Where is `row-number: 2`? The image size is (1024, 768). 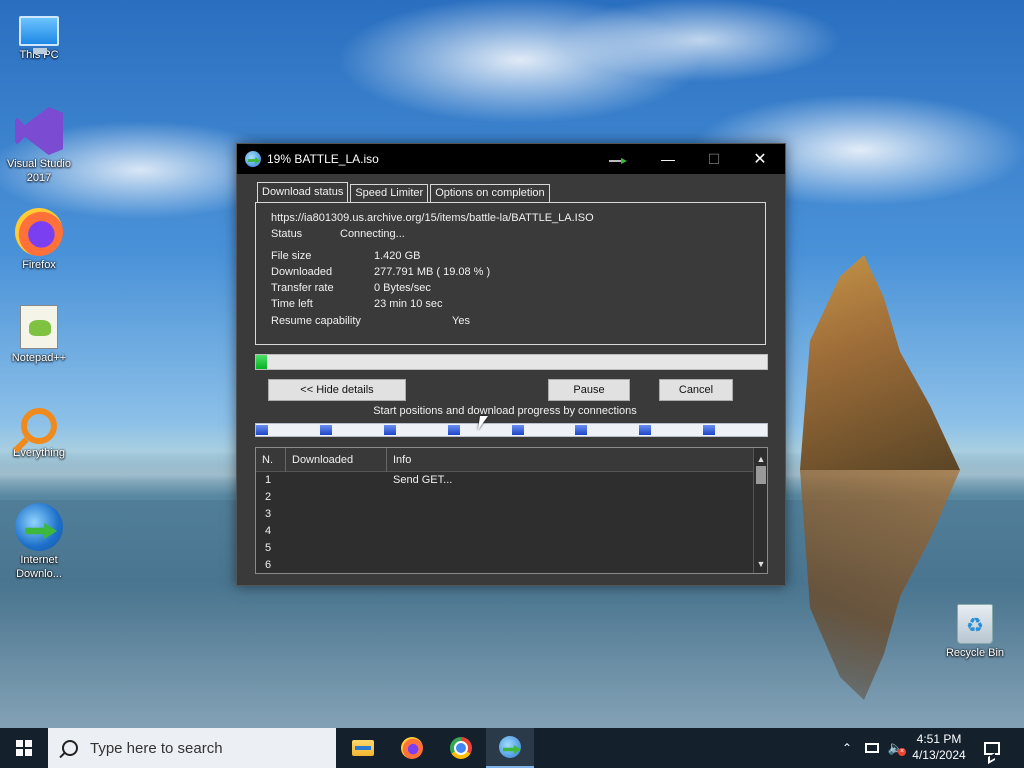 row-number: 2 is located at coordinates (268, 497).